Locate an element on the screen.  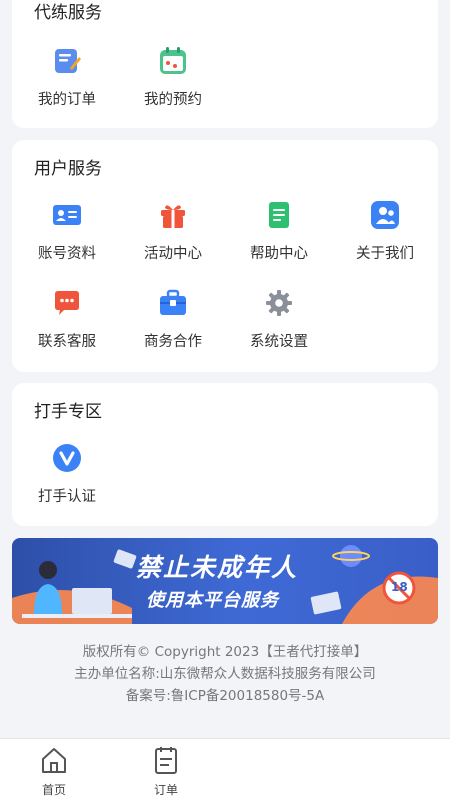
help-center-item: 帮助中心 is located at coordinates (279, 230).